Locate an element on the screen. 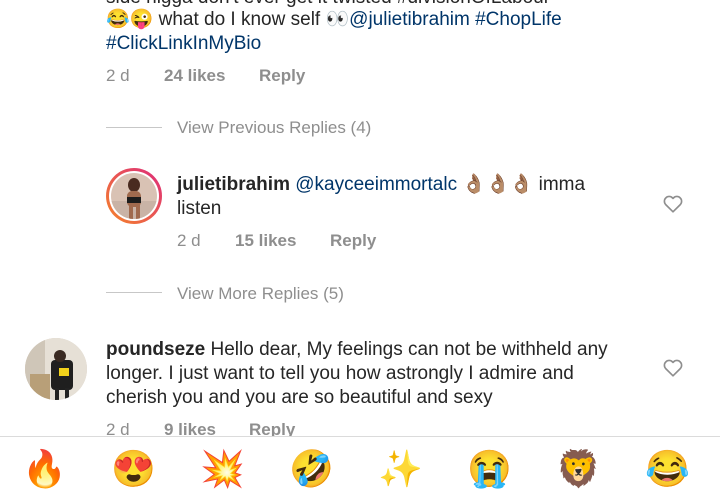 The width and height of the screenshot is (720, 501). julietibrahim-avatar is located at coordinates (134, 196).